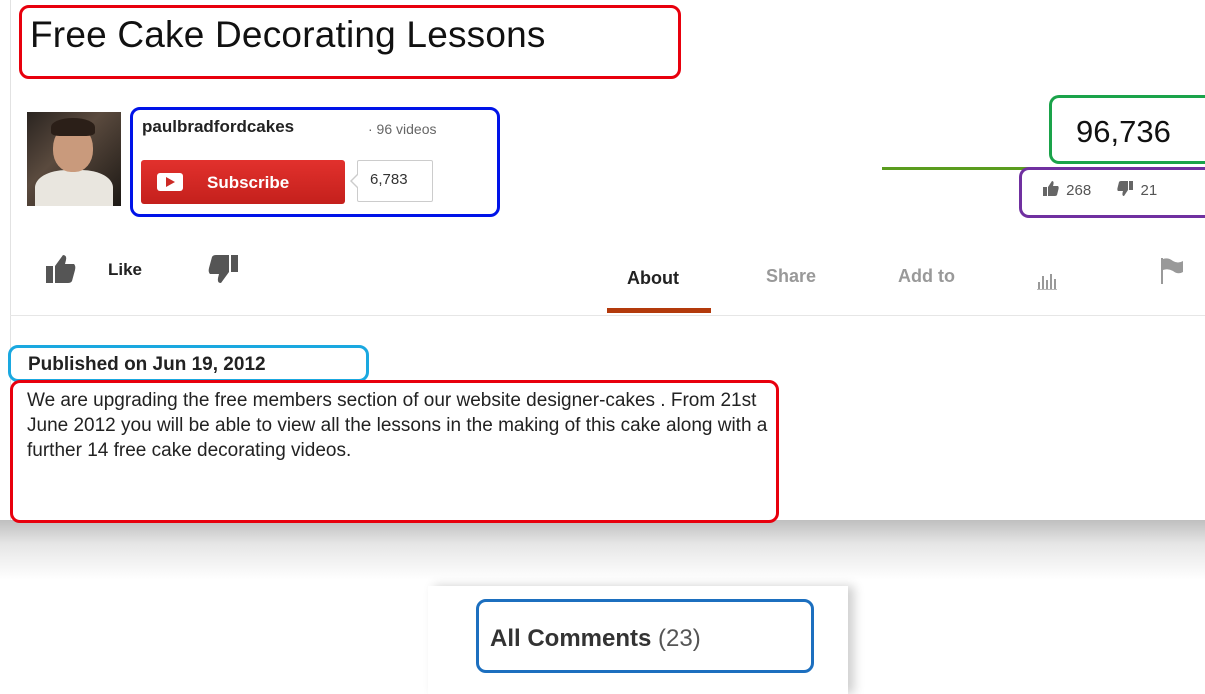 The width and height of the screenshot is (1205, 694). I want to click on annotation-box-views, so click(1127, 129).